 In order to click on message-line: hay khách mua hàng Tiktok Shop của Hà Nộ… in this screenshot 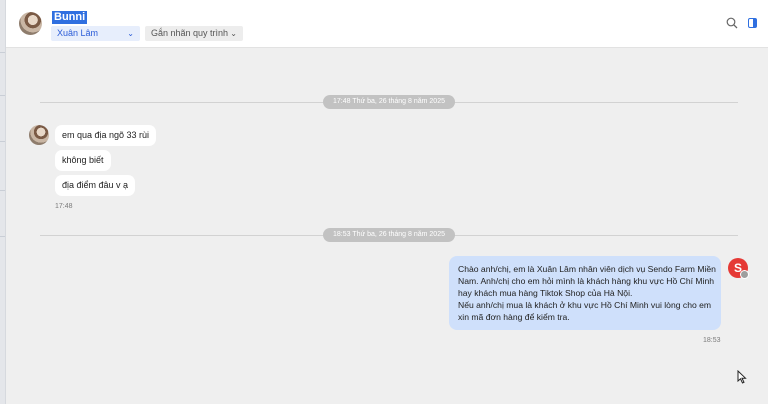, I will do `click(545, 293)`.